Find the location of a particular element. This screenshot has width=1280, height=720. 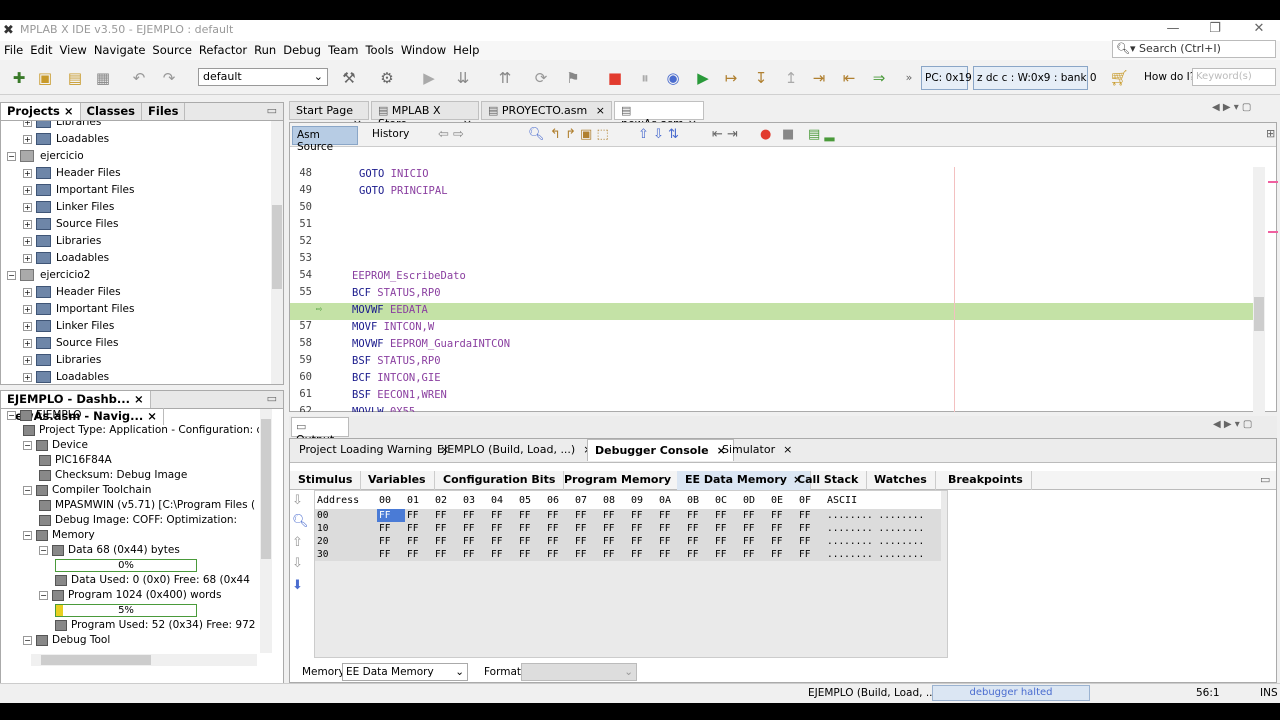

code-line: 59 BSF STATUS,RP0 is located at coordinates (771, 362).